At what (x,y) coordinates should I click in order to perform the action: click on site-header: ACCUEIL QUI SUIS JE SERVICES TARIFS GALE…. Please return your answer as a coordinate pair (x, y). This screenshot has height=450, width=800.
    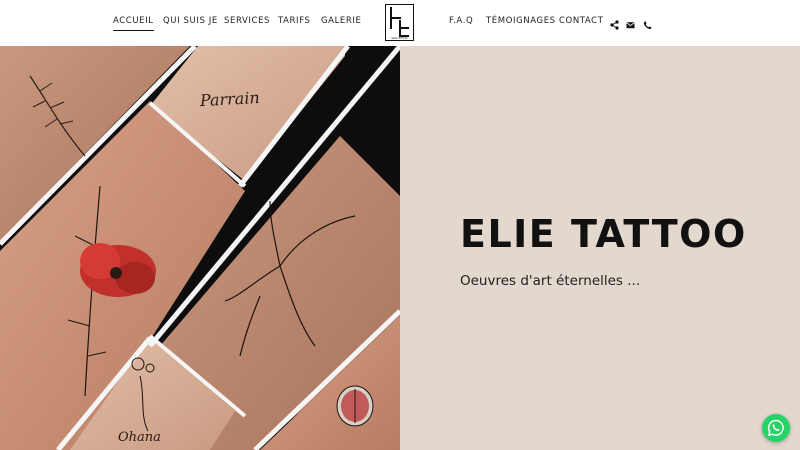
    Looking at the image, I should click on (400, 23).